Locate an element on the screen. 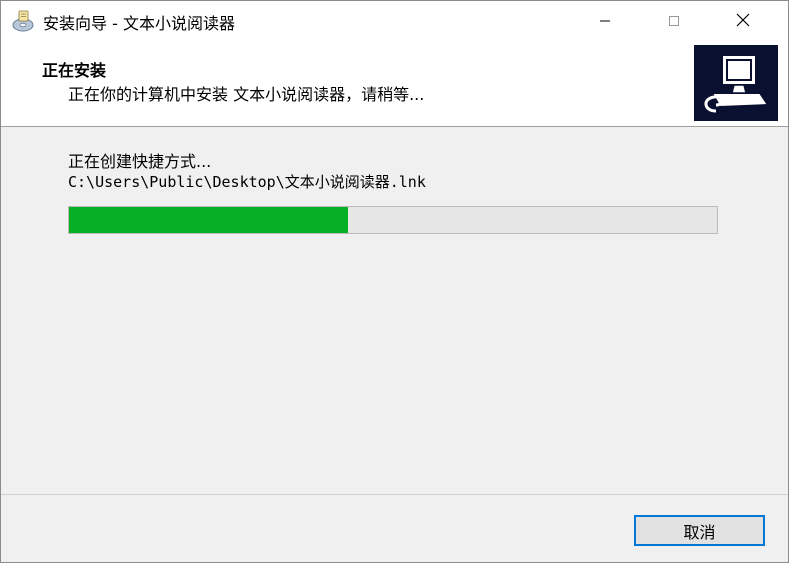 This screenshot has height=563, width=789. cancel-button: 取消 is located at coordinates (699, 530).